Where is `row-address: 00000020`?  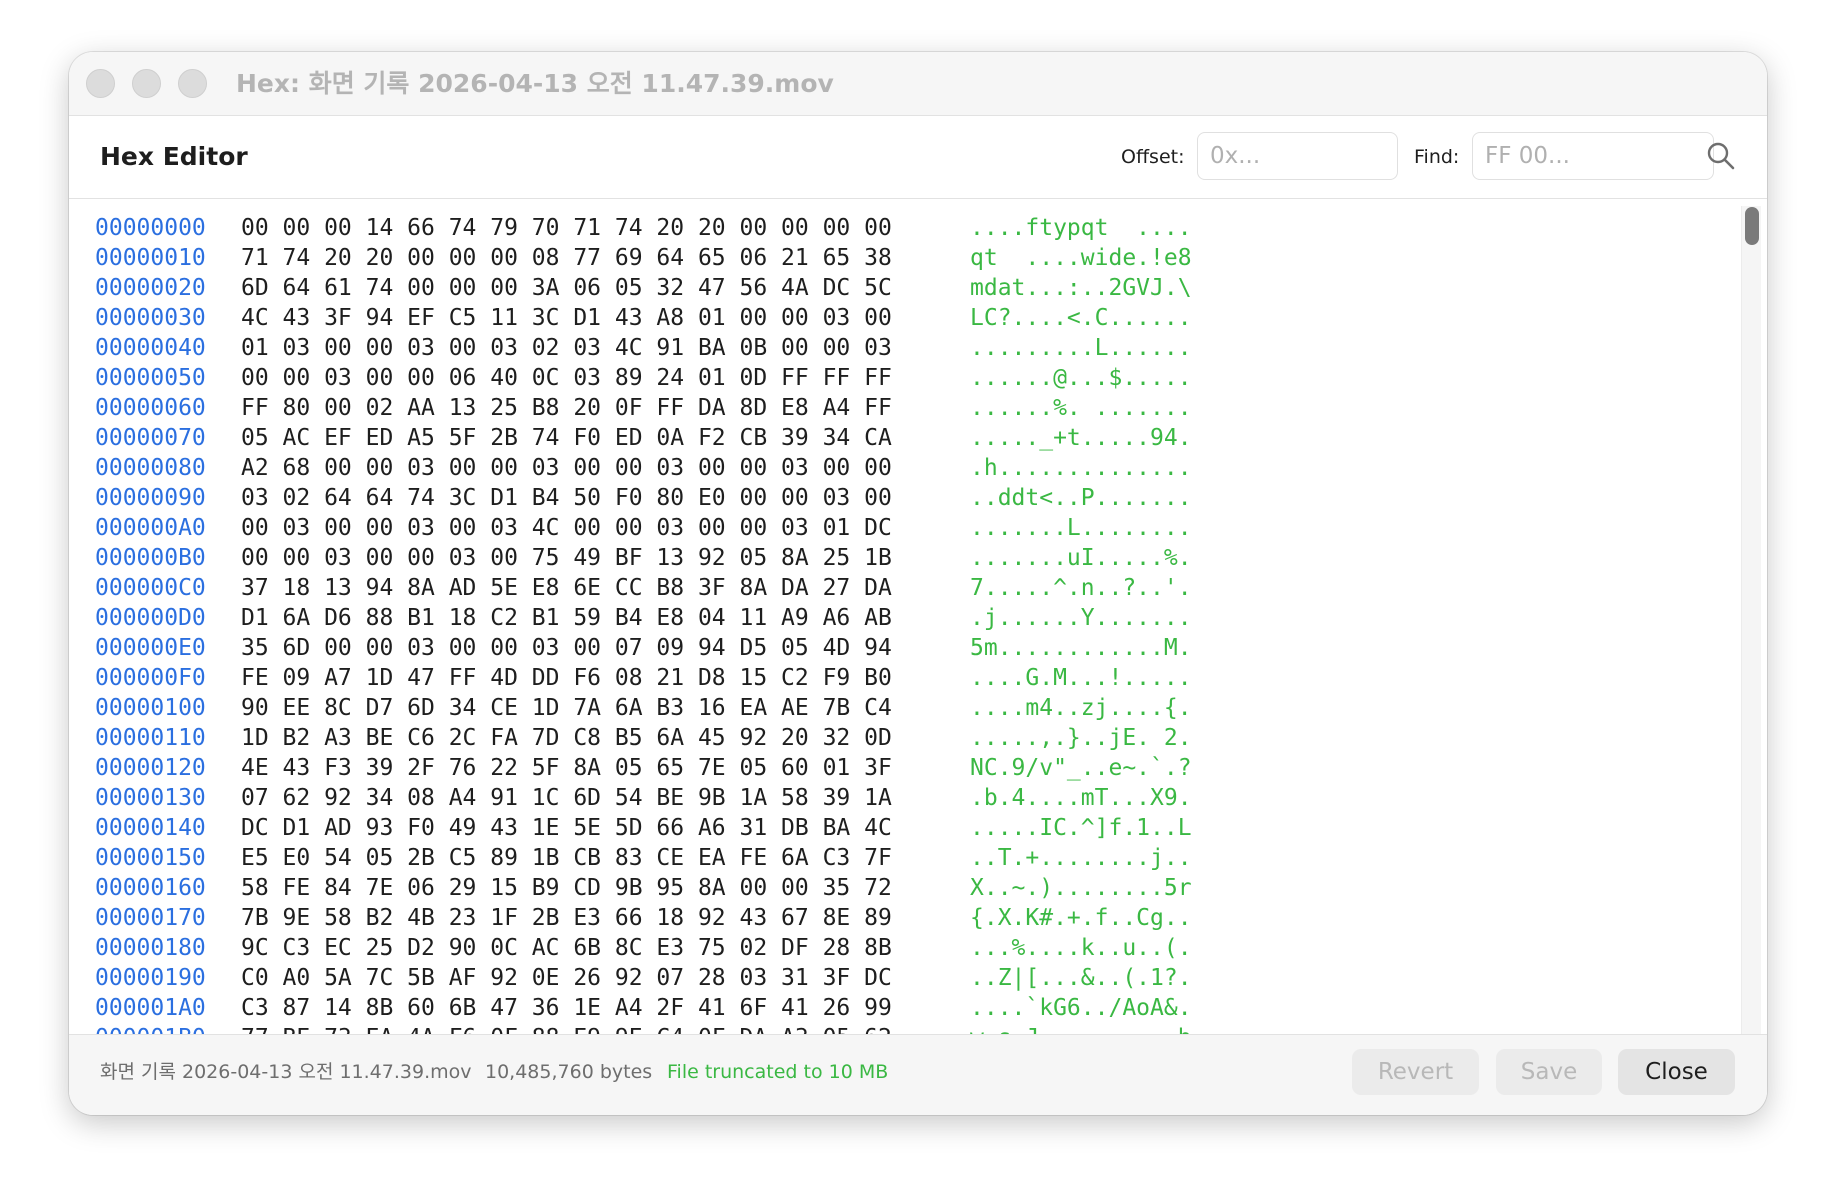
row-address: 00000020 is located at coordinates (150, 288).